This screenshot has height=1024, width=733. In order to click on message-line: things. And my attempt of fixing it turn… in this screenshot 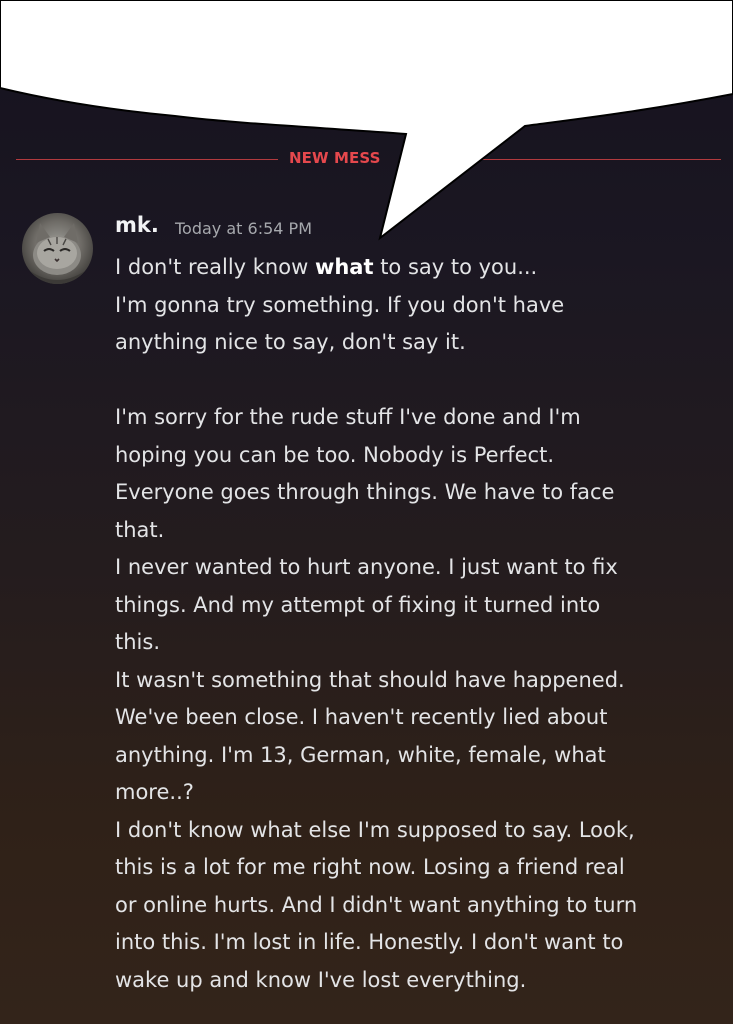, I will do `click(358, 604)`.